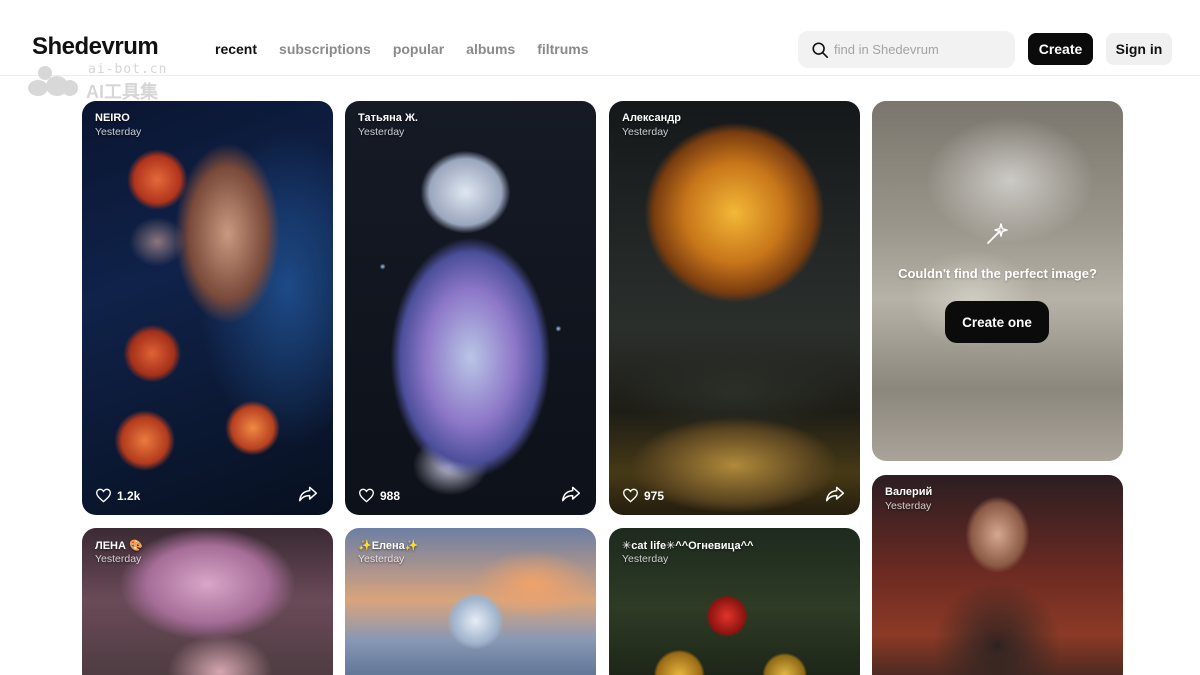 Image resolution: width=1200 pixels, height=675 pixels. I want to click on cta-message: Couldn't find the perfect image?, so click(997, 273).